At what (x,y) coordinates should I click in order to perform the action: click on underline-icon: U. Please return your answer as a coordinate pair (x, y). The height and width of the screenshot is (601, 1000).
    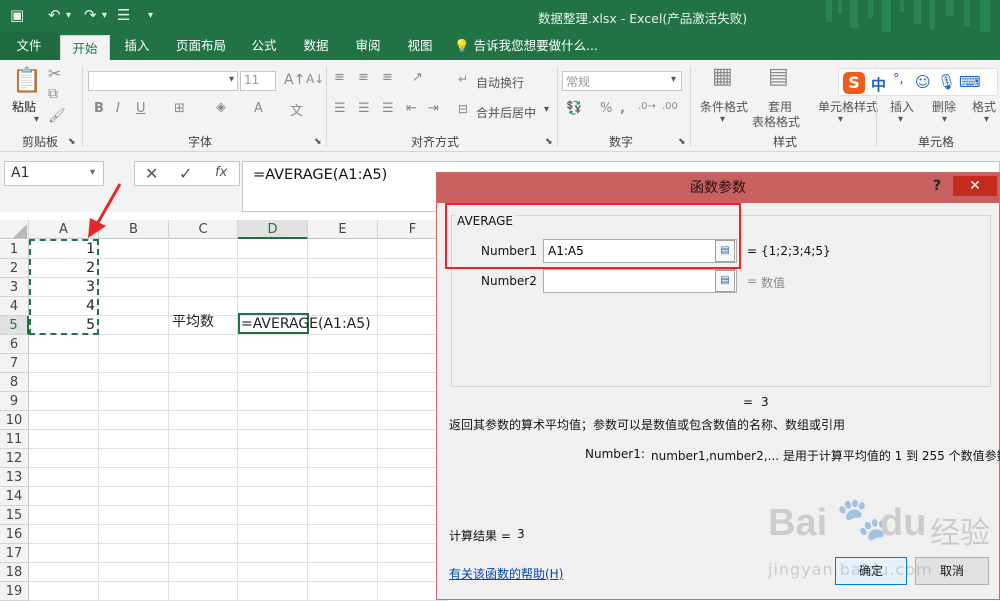
    Looking at the image, I should click on (141, 108).